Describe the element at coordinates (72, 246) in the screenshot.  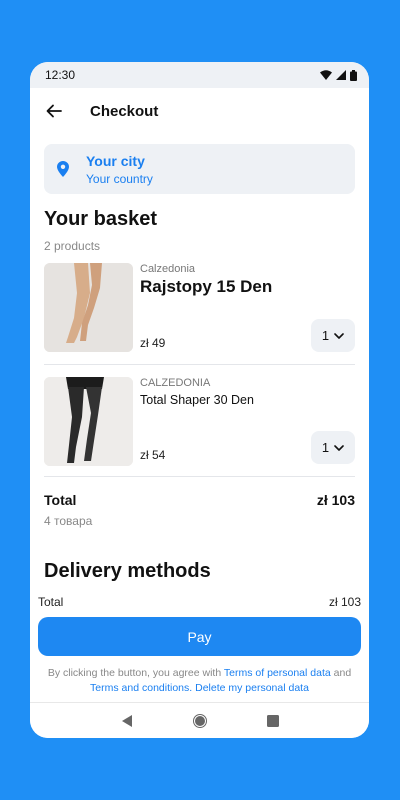
I see `basket-count: 2 products` at that location.